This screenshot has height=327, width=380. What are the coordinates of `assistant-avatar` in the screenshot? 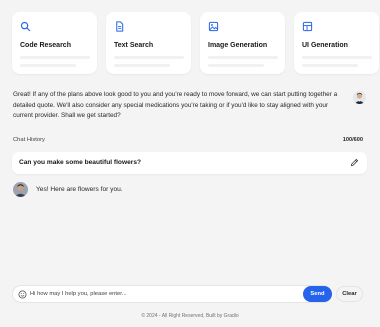 It's located at (359, 97).